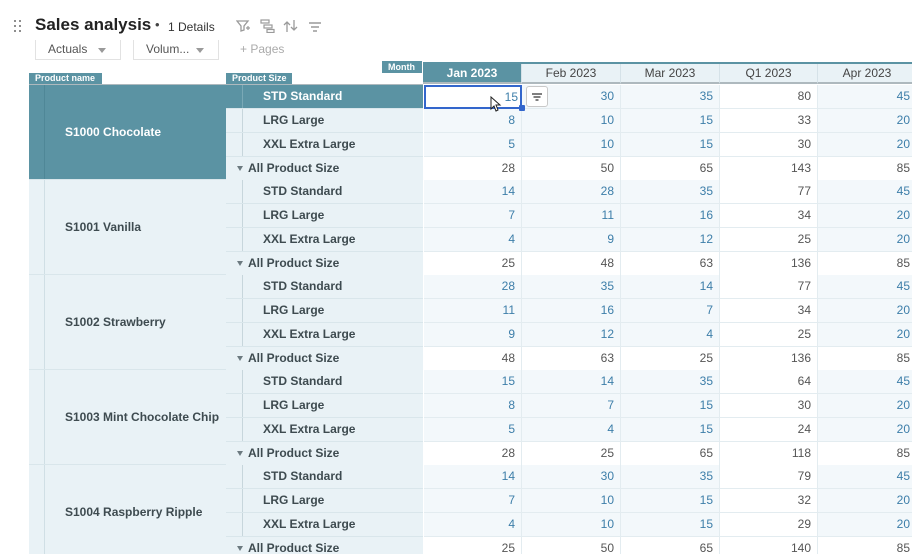  What do you see at coordinates (670, 74) in the screenshot?
I see `column-header-mar-2023: Mar 2023` at bounding box center [670, 74].